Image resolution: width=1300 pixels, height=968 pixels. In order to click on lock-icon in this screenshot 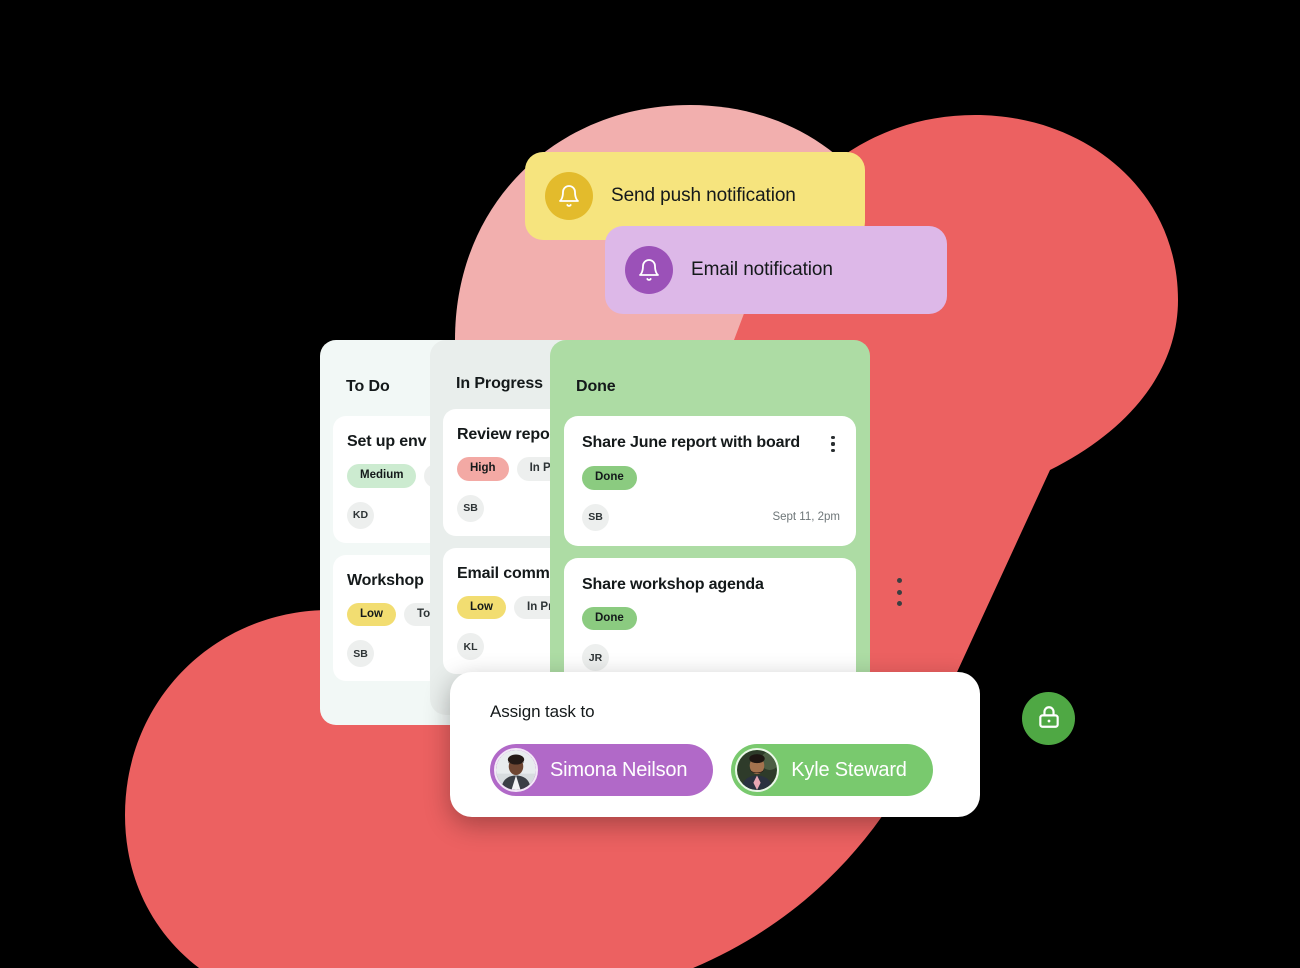, I will do `click(1049, 718)`.